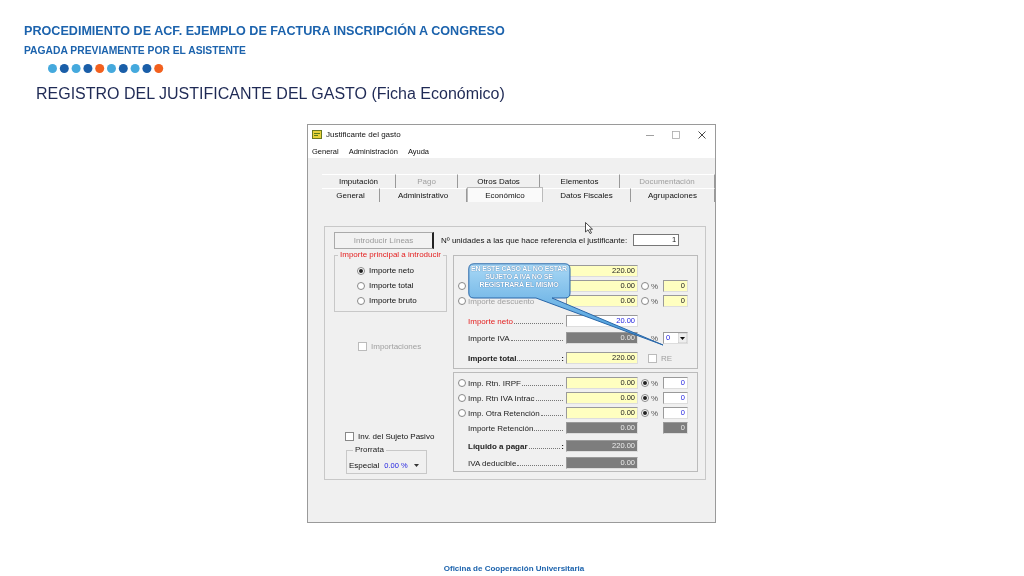 This screenshot has width=1024, height=576. What do you see at coordinates (589, 228) in the screenshot?
I see `cursor-icon` at bounding box center [589, 228].